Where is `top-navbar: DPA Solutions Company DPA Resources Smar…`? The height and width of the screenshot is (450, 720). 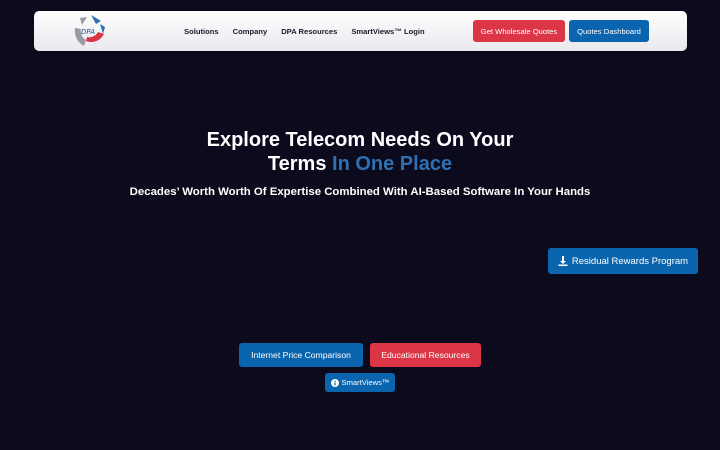
top-navbar: DPA Solutions Company DPA Resources Smar… is located at coordinates (360, 31).